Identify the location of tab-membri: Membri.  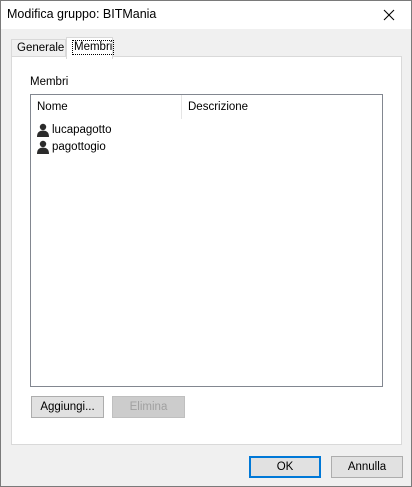
(90, 48).